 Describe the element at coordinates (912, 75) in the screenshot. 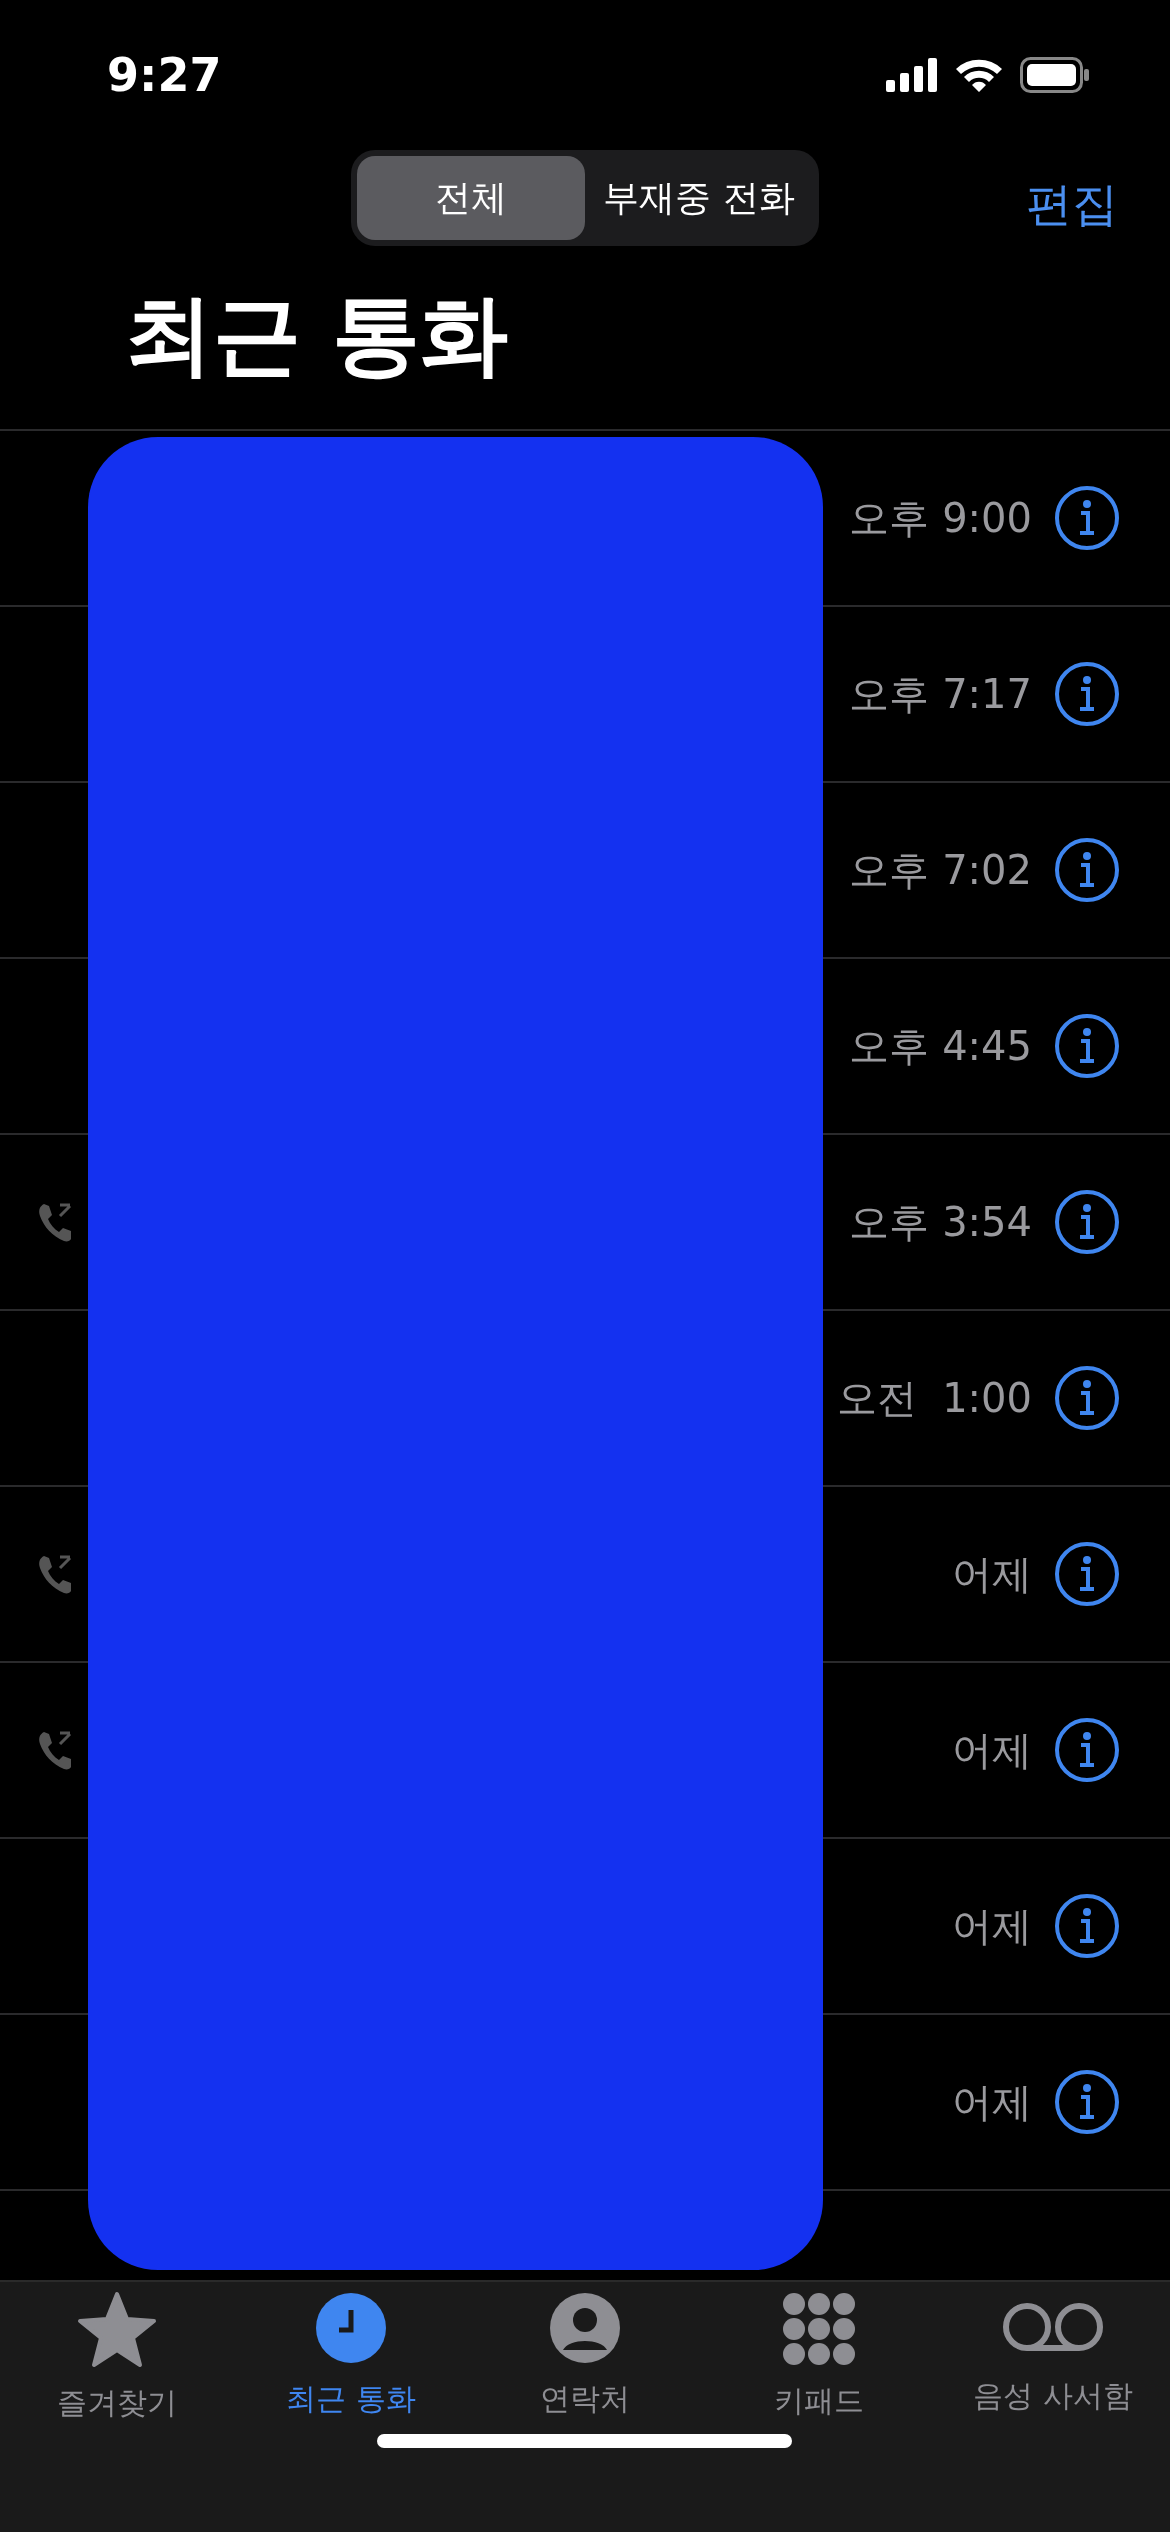

I see `signal-icon` at that location.